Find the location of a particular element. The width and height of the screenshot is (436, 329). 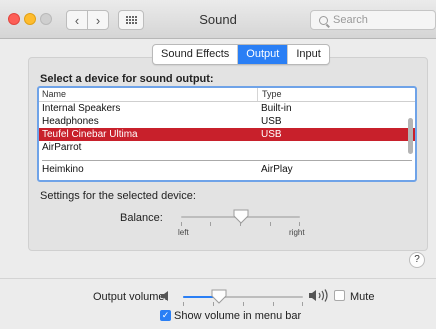

table-row: Internal Speakers Built-in is located at coordinates (227, 108).